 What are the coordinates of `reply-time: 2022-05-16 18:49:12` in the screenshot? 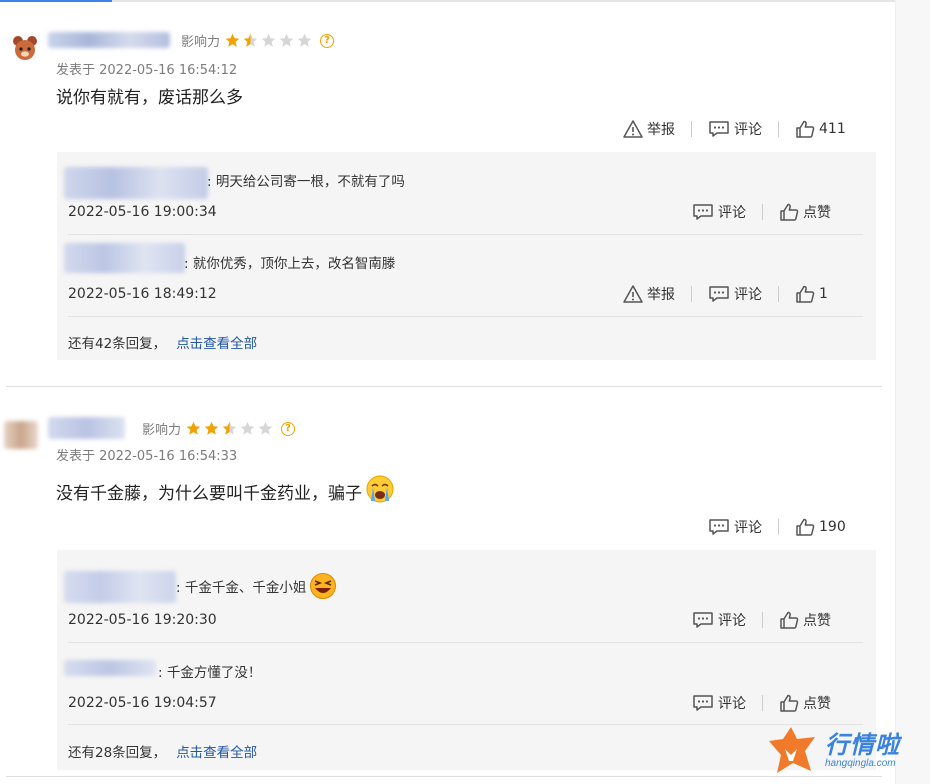 It's located at (142, 294).